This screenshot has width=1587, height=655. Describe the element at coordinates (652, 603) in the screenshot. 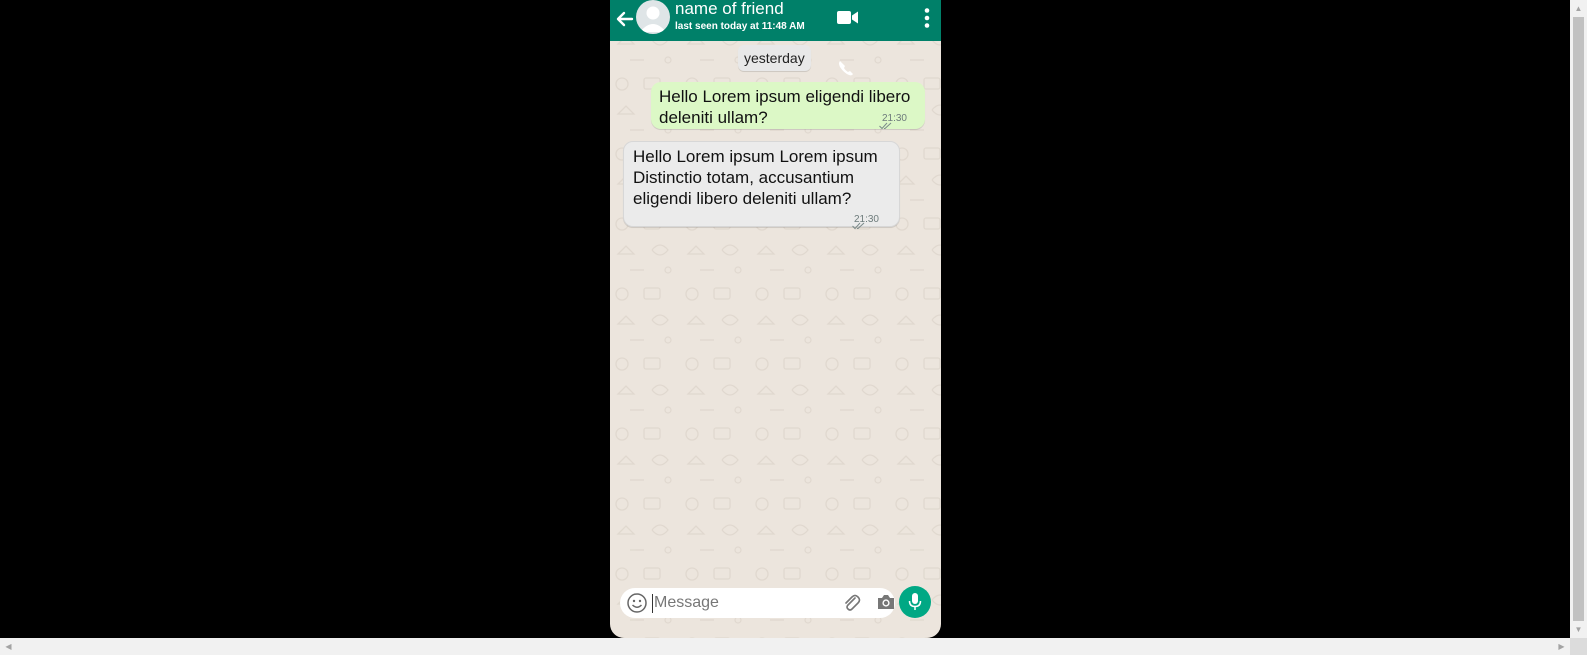

I see `text-caret` at that location.